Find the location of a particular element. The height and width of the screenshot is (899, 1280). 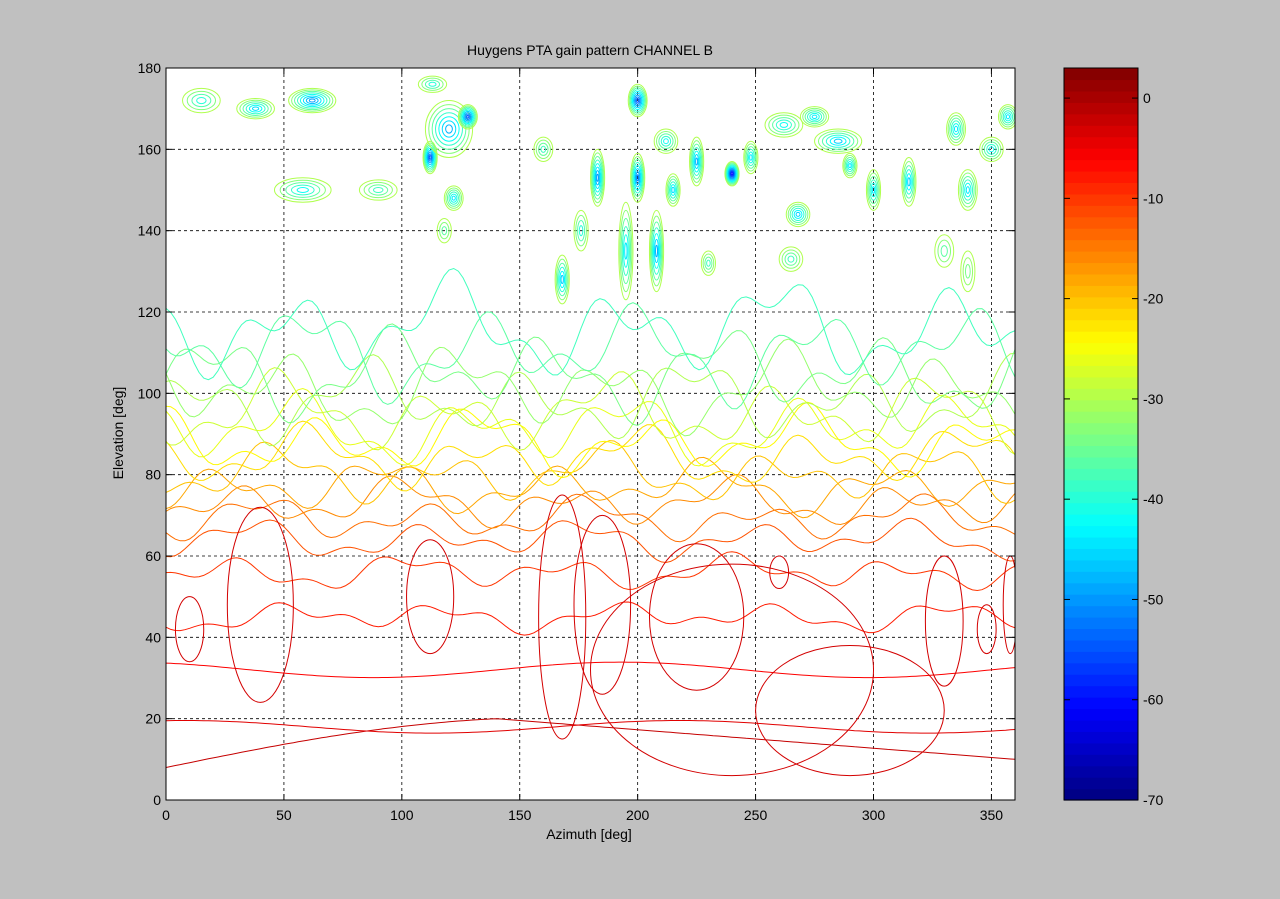

colorbar is located at coordinates (1101, 434).